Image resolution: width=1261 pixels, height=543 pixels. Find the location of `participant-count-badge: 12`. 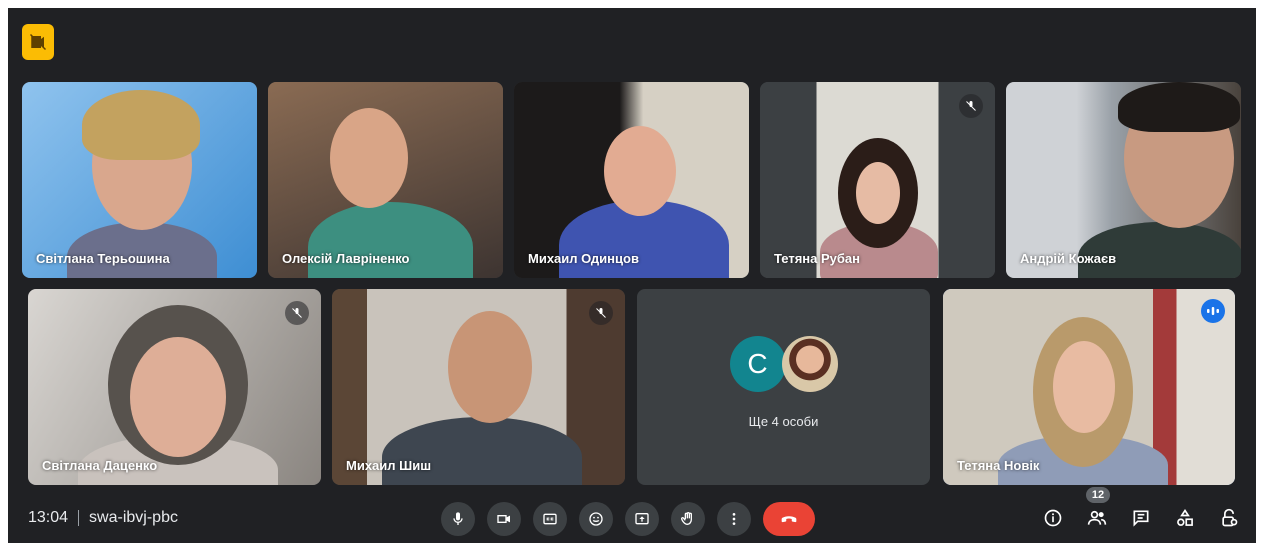

participant-count-badge: 12 is located at coordinates (1098, 495).